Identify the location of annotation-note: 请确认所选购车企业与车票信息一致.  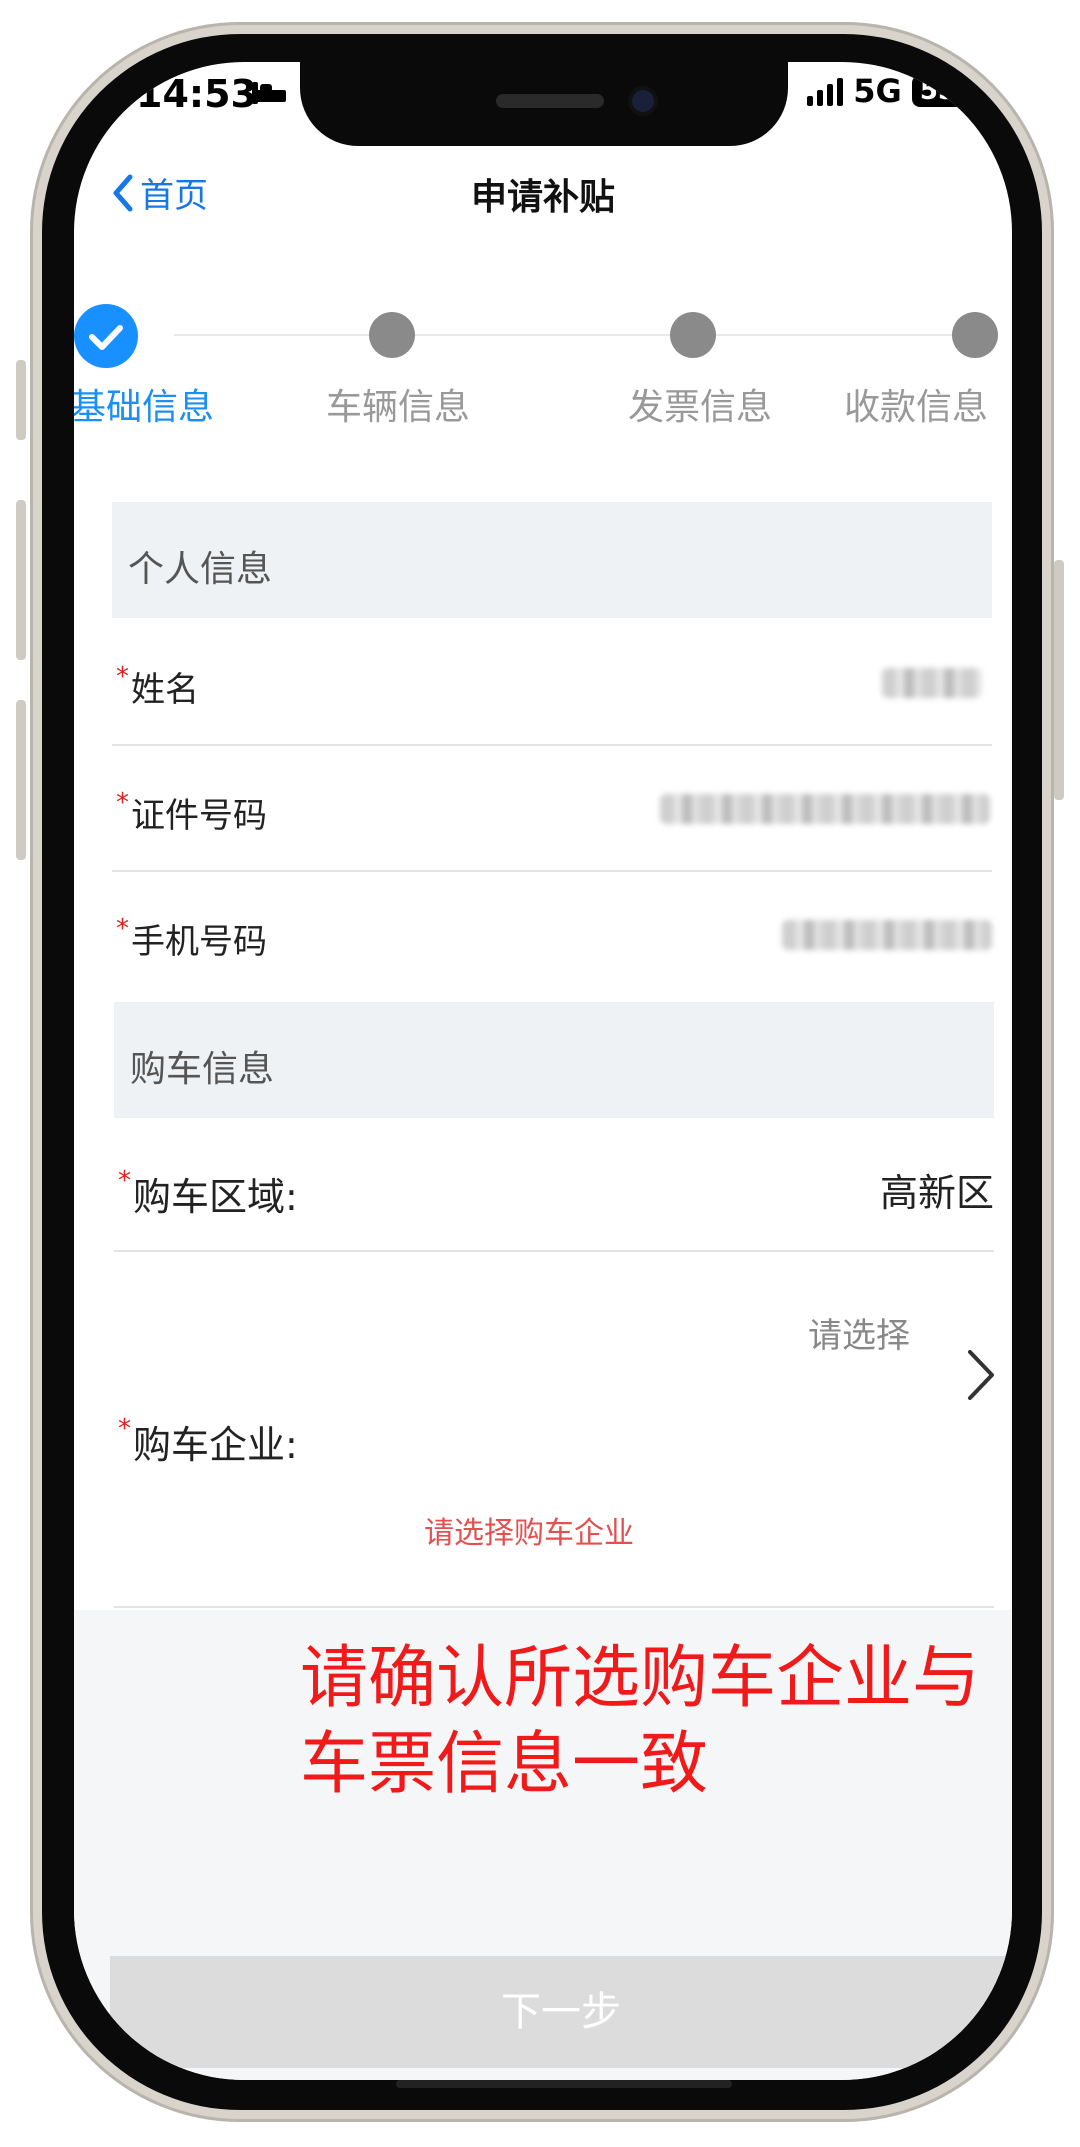
(640, 1721).